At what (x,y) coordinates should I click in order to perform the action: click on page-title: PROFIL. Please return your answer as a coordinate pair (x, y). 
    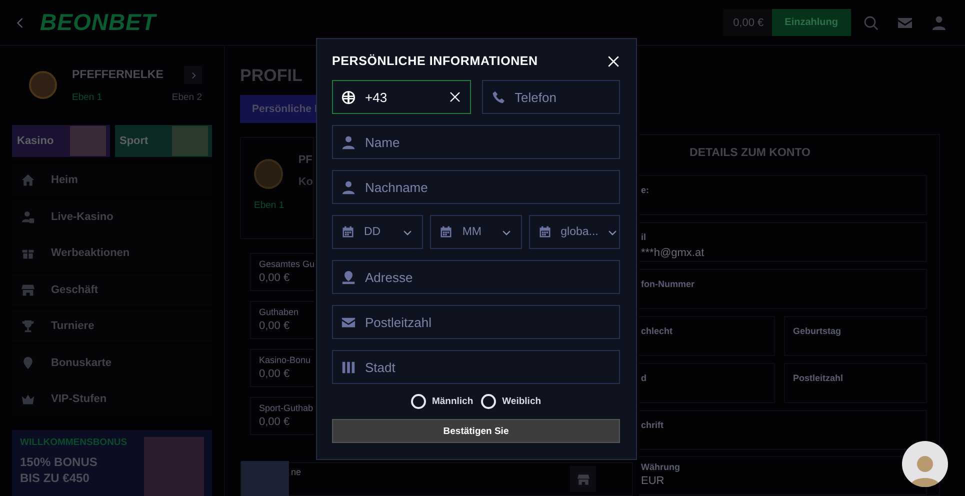
    Looking at the image, I should click on (271, 76).